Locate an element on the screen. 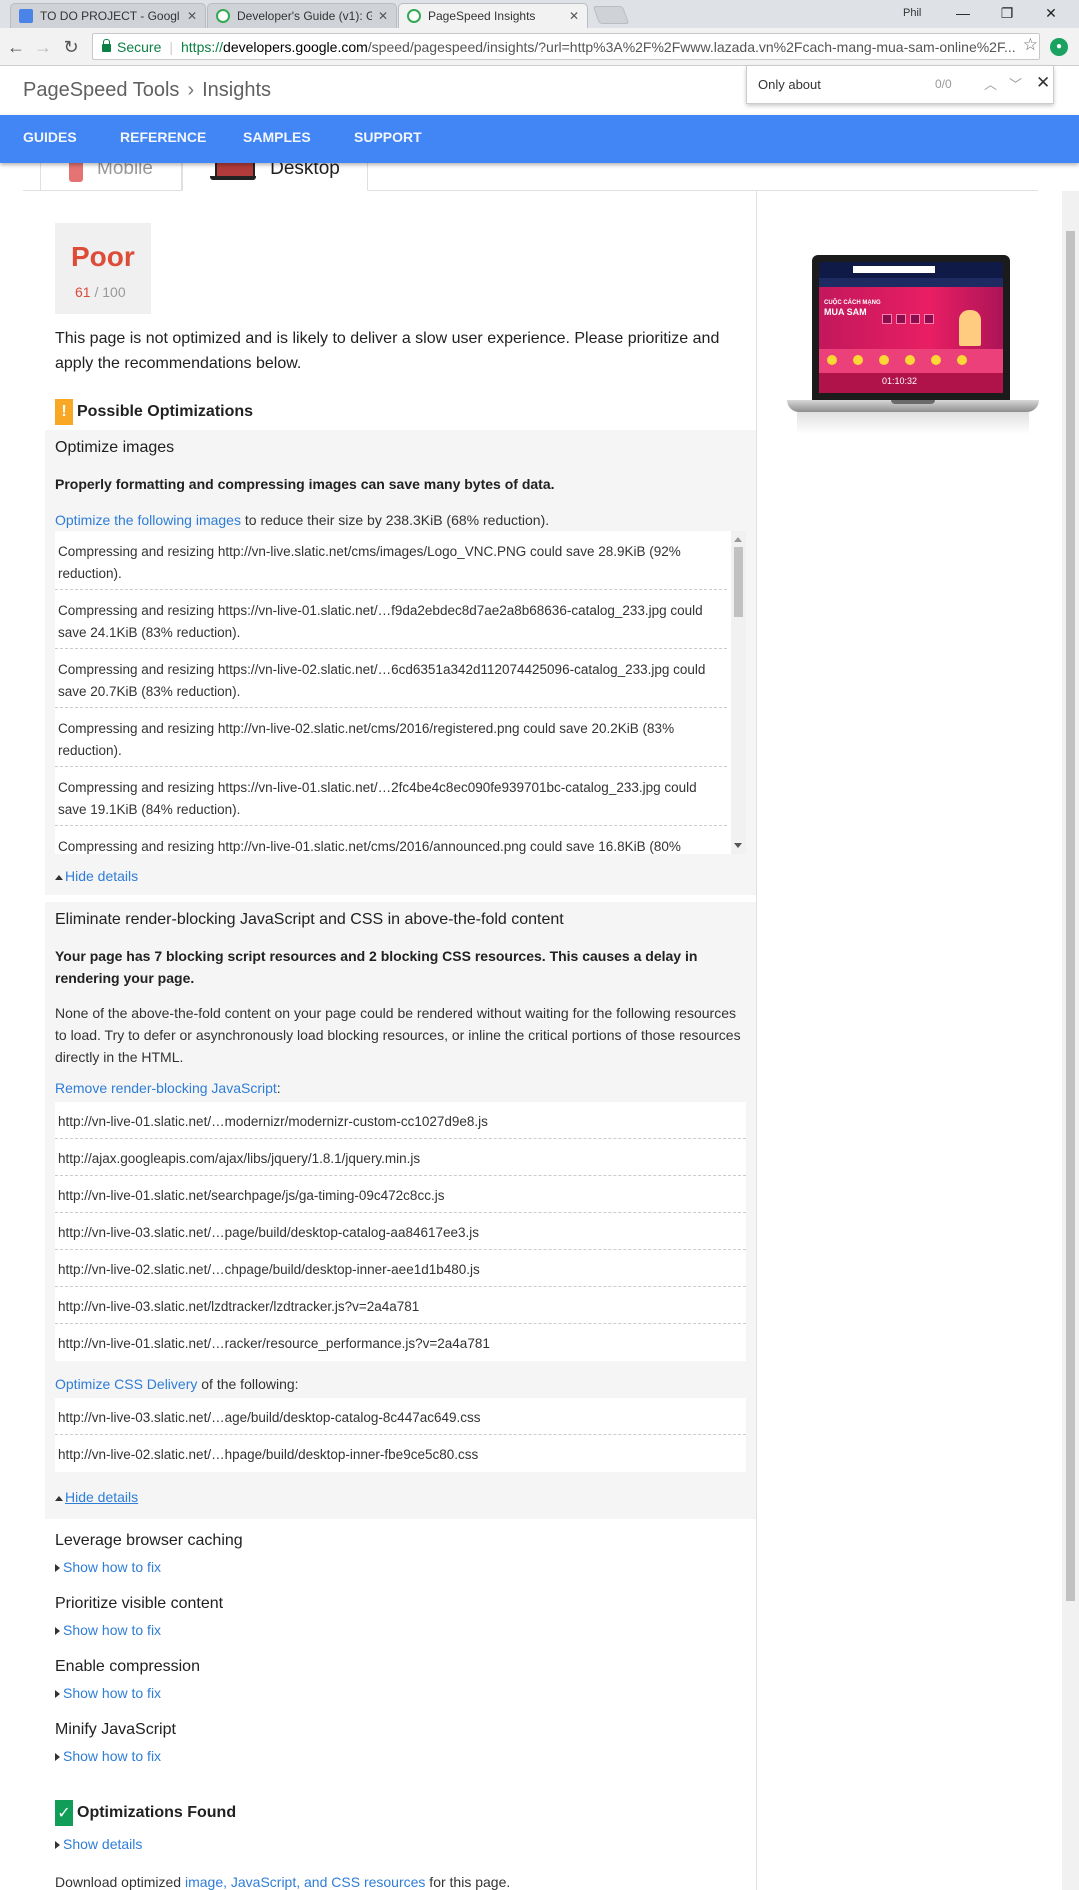 The width and height of the screenshot is (1079, 1890). tab-label: TO DO PROJECT - Googl is located at coordinates (110, 16).